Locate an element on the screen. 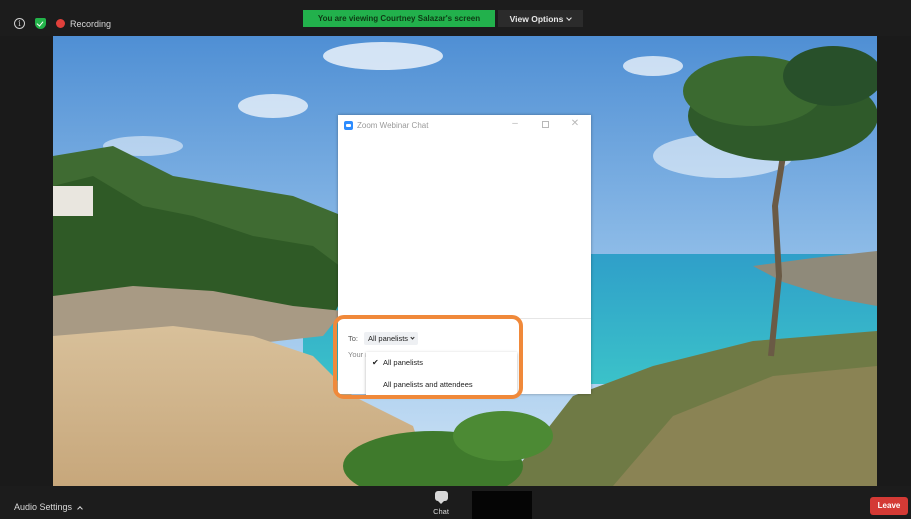 The image size is (911, 519). chat-button-label: Chat is located at coordinates (441, 511).